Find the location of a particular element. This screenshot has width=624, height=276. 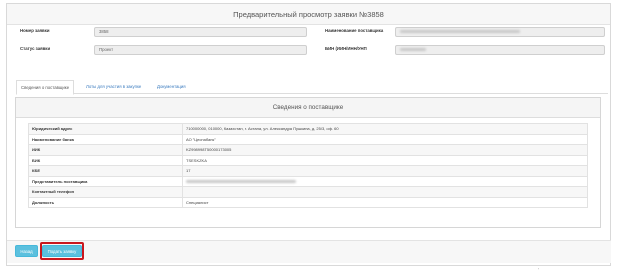

row-value: KZ998998T50000173005 is located at coordinates (385, 150).